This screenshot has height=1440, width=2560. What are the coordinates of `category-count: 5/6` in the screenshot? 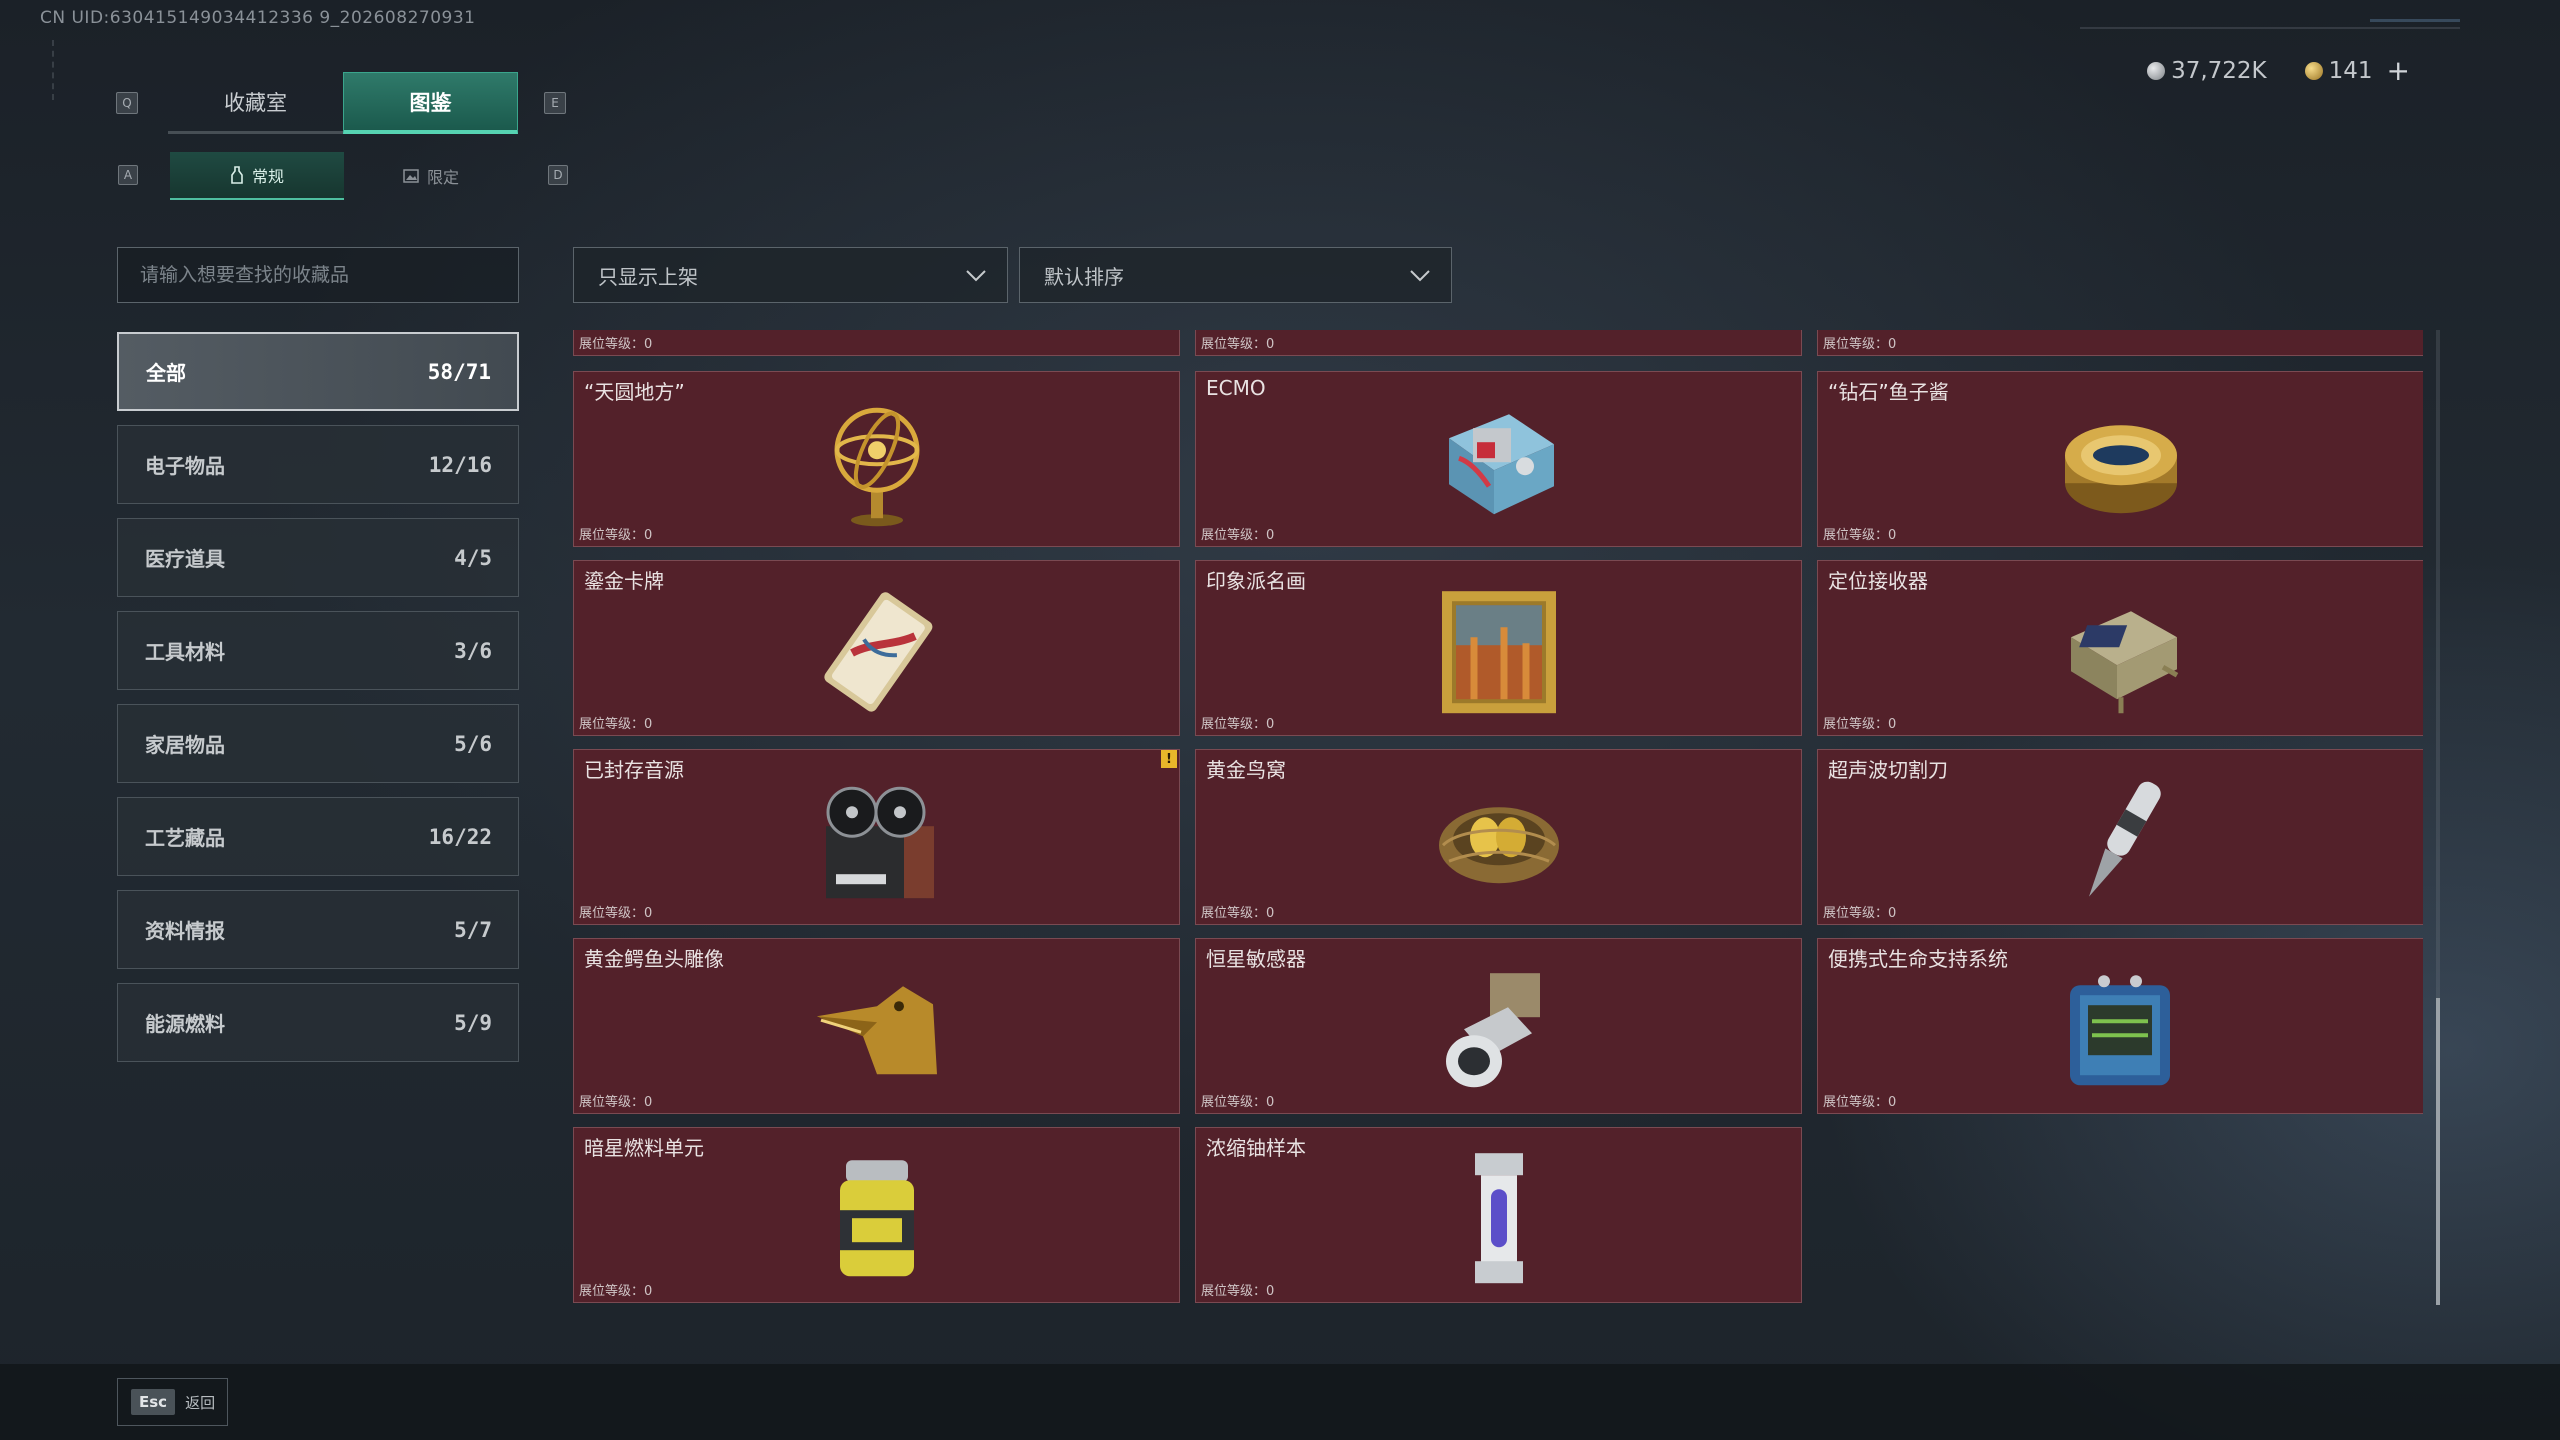 It's located at (473, 743).